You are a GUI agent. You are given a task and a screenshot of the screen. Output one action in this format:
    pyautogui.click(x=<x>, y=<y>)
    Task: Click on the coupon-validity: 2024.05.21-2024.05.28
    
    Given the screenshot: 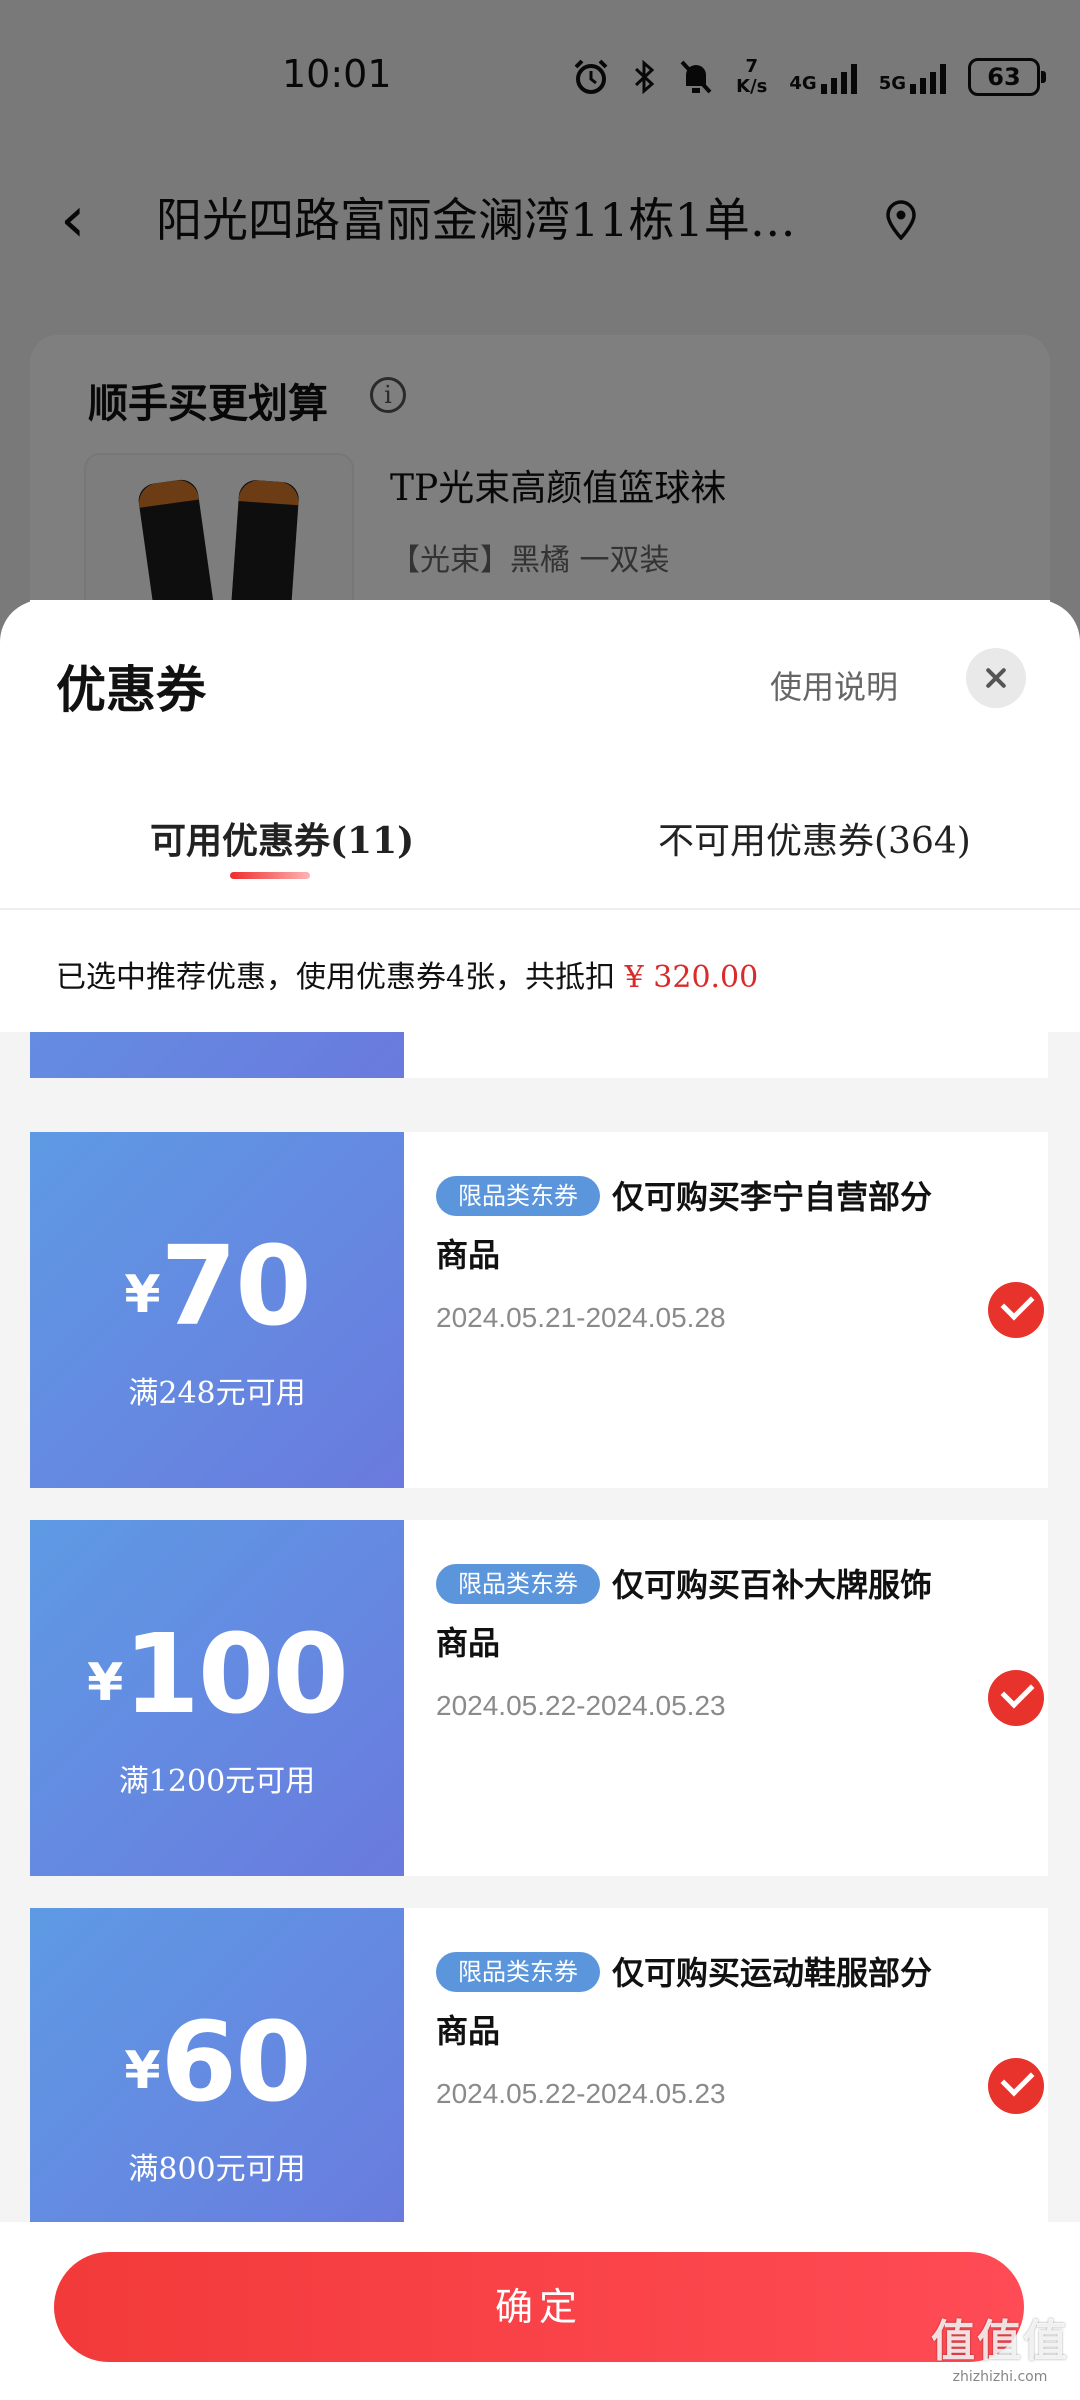 What is the action you would take?
    pyautogui.click(x=581, y=1317)
    